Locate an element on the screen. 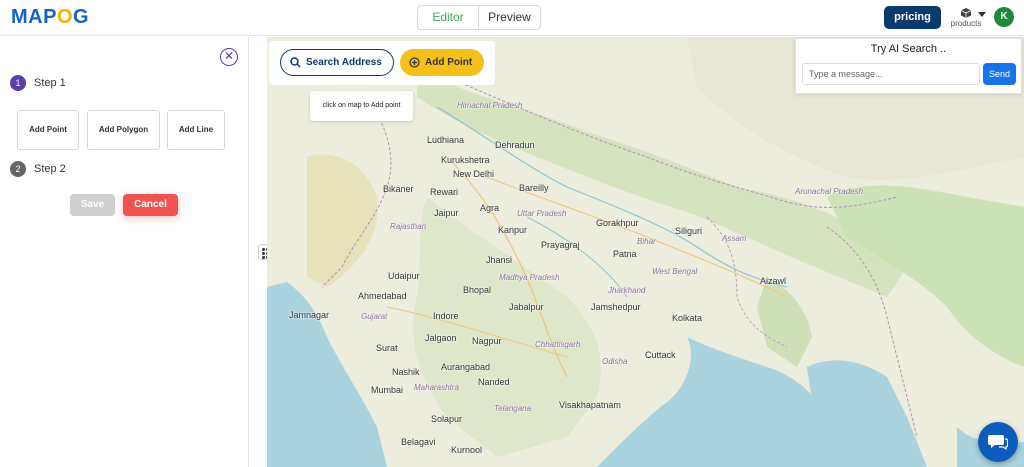 This screenshot has height=467, width=1024. map-label-city: Patna is located at coordinates (625, 254).